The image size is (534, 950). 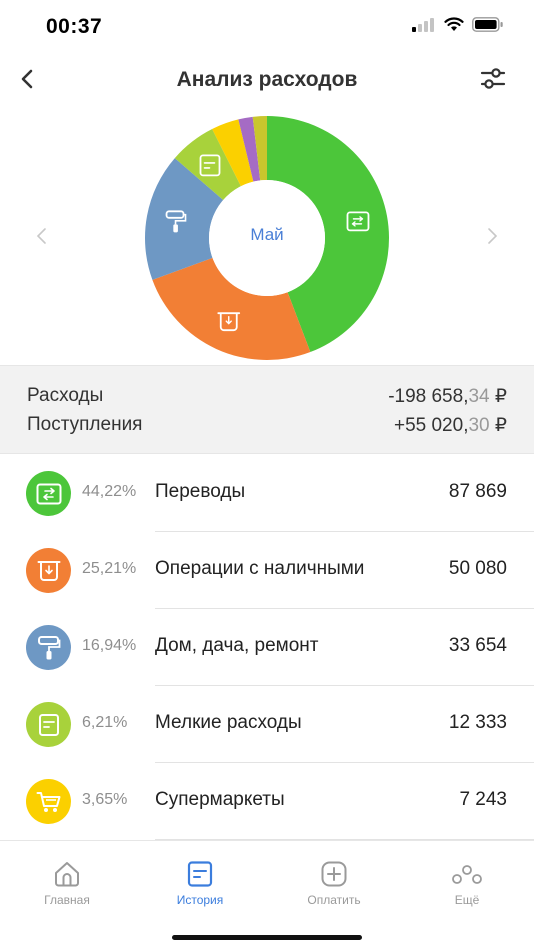 I want to click on category-percent: 3,65%, so click(x=105, y=799).